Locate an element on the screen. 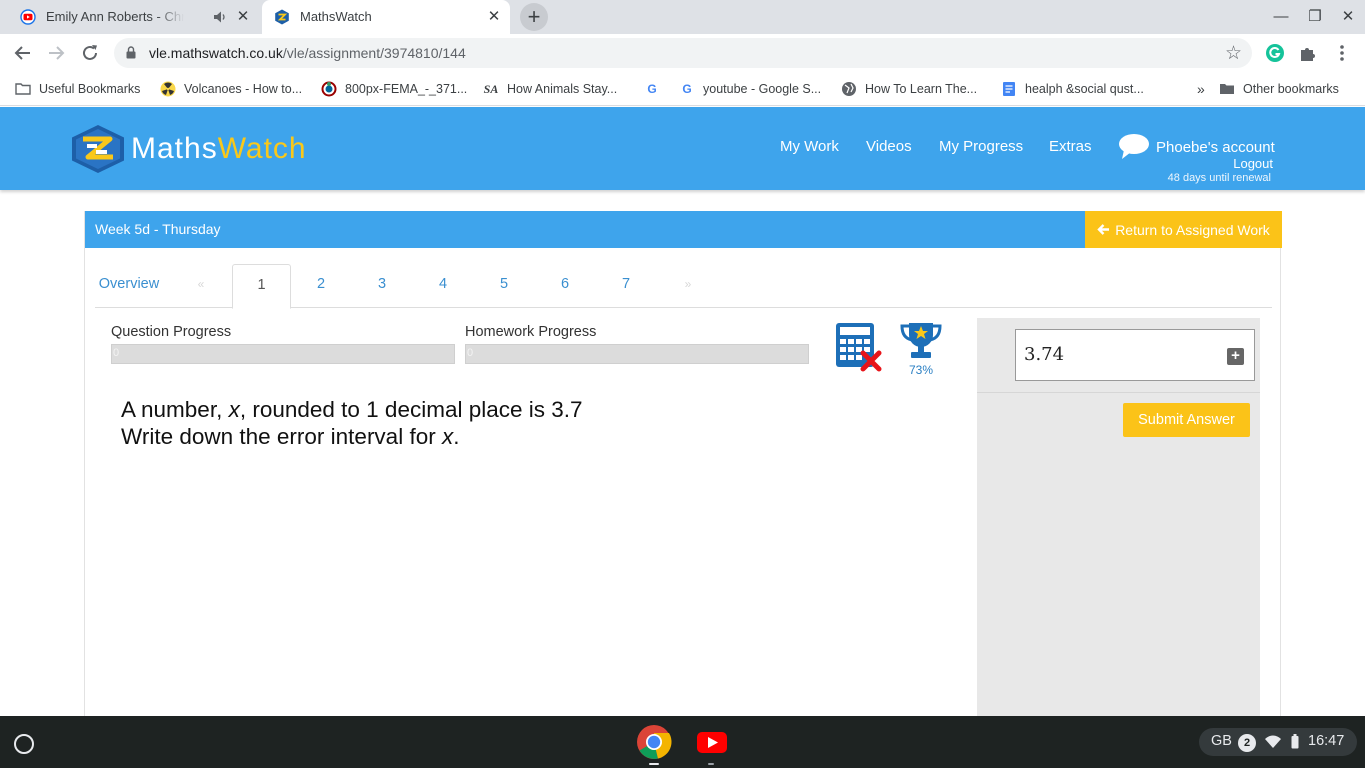  battery-icon is located at coordinates (1295, 741).